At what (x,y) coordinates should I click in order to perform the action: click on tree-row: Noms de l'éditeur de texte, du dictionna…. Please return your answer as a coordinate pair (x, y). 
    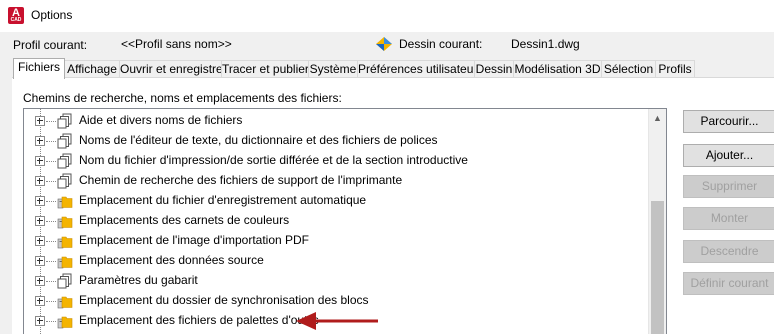
    Looking at the image, I should click on (336, 141).